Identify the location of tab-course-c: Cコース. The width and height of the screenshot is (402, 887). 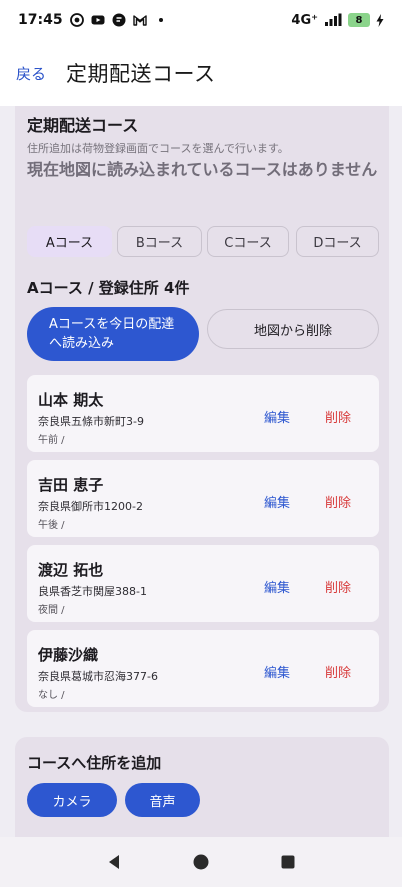
(248, 241).